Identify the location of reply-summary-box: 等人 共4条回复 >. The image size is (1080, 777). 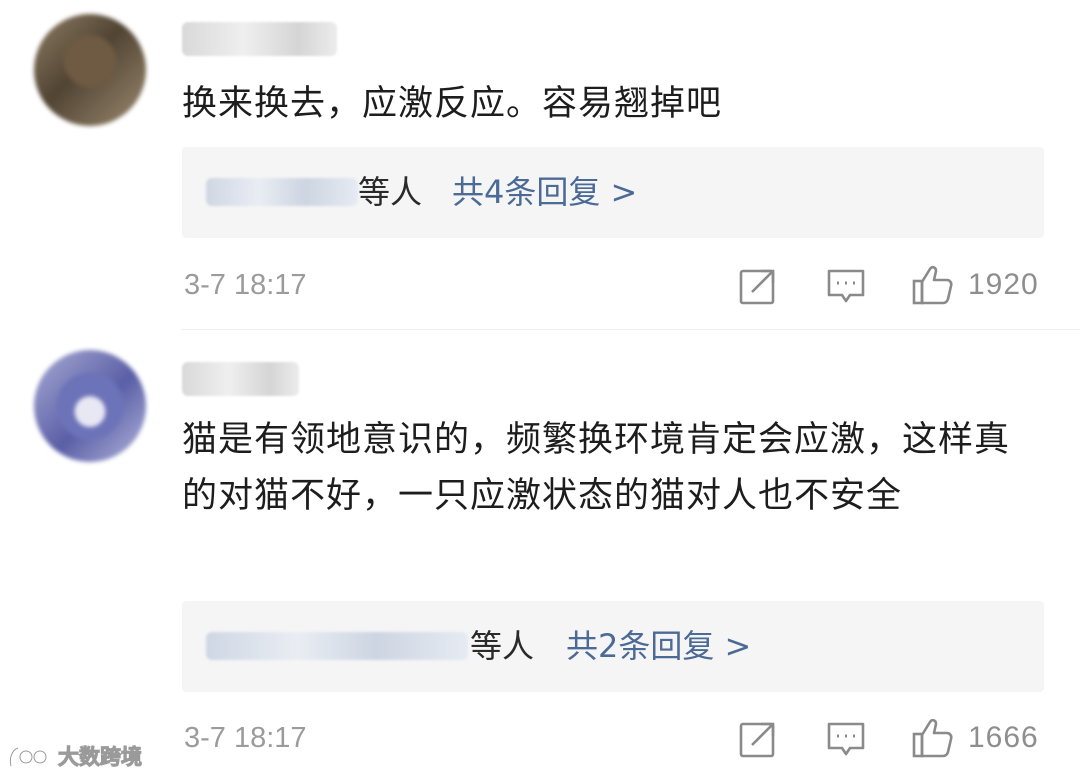
(613, 192).